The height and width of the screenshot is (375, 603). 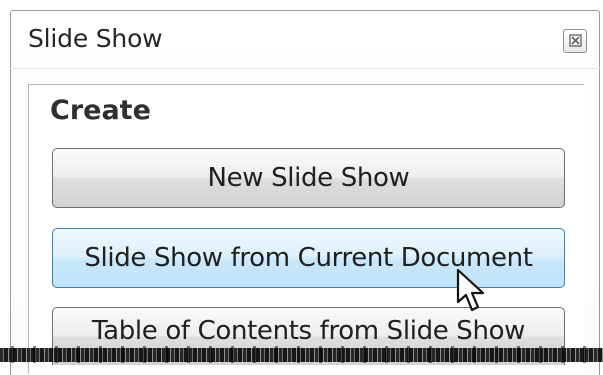 What do you see at coordinates (100, 110) in the screenshot?
I see `create-section-title: Create` at bounding box center [100, 110].